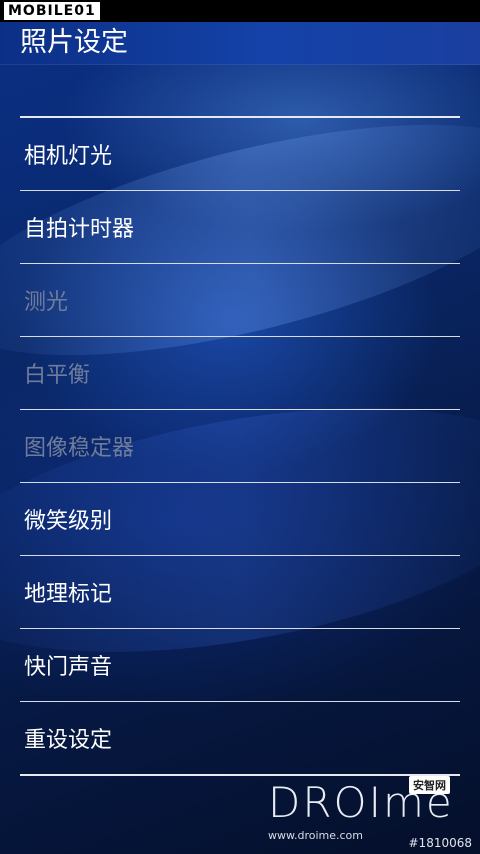 This screenshot has width=480, height=854. I want to click on menu-item-label: 相机灯光, so click(68, 156).